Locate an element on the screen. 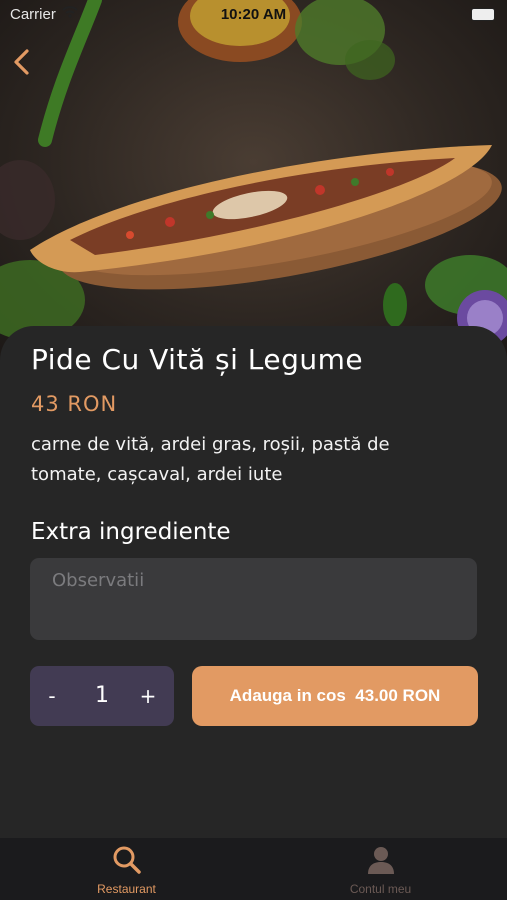  quantity-stepper: - 1 + is located at coordinates (102, 696).